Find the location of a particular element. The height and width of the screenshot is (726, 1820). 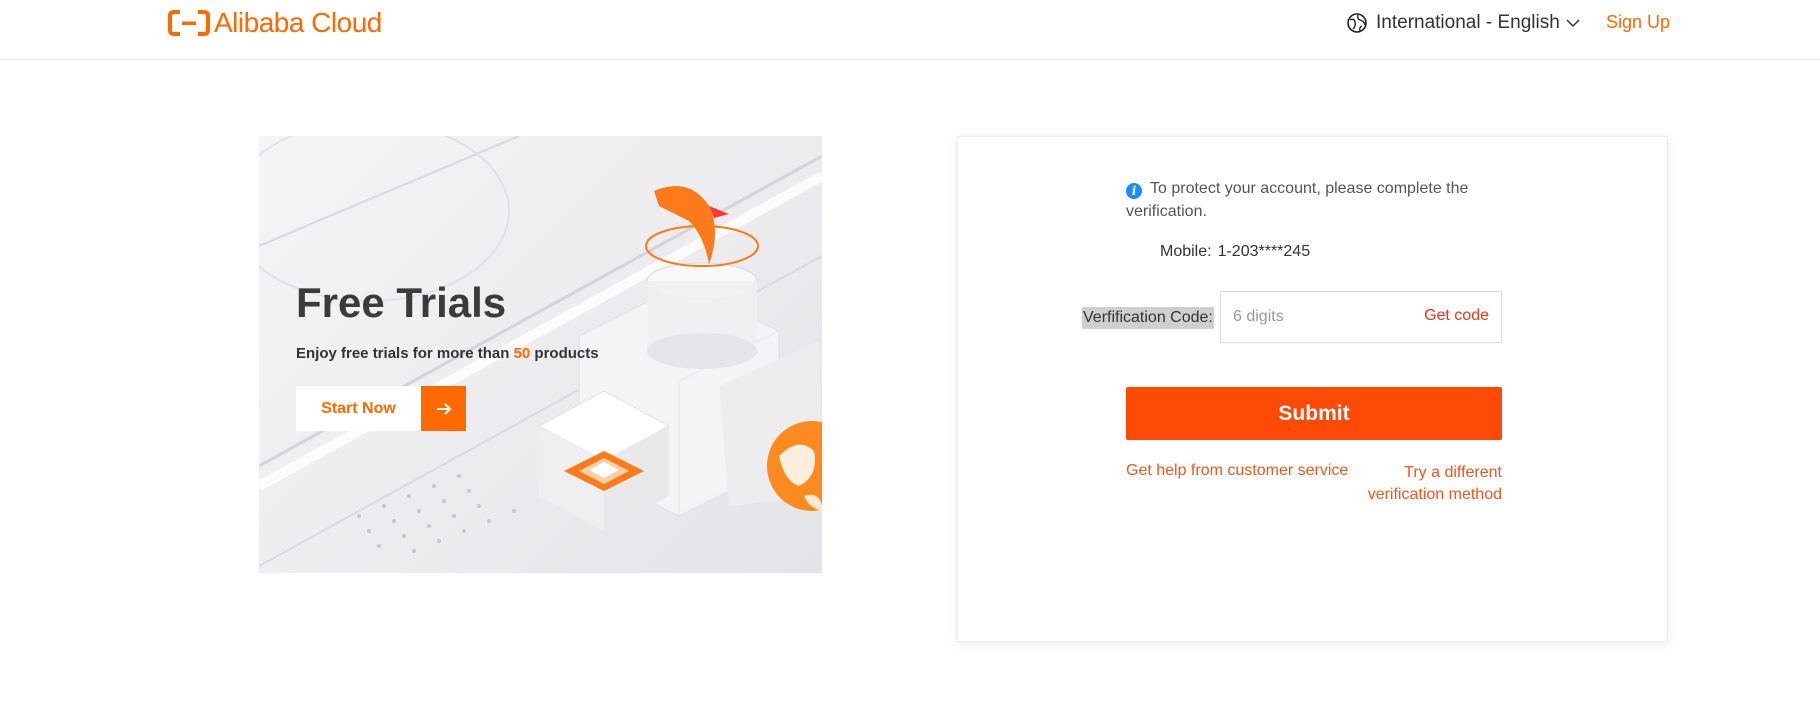

banner-subtitle-prefix: Enjoy free trials for more than is located at coordinates (405, 353).